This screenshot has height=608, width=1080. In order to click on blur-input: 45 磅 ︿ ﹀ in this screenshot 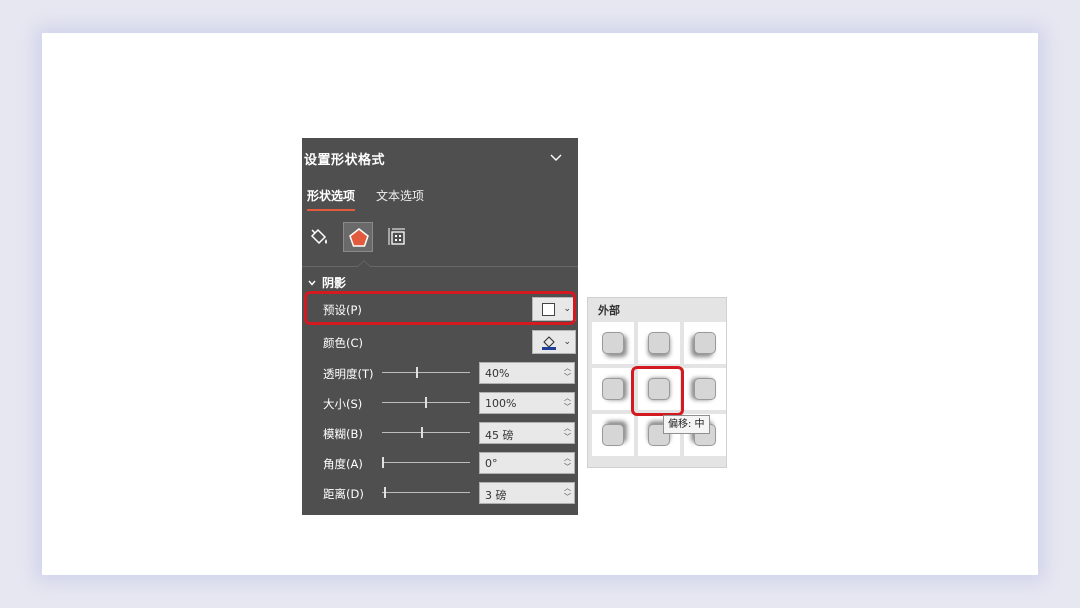, I will do `click(527, 433)`.